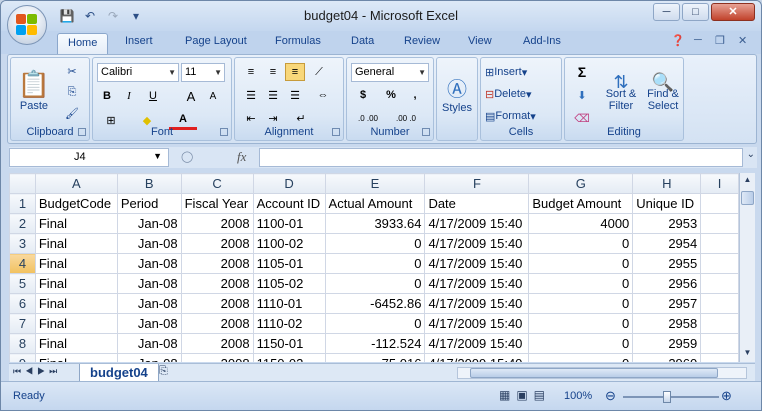 The image size is (762, 411). What do you see at coordinates (22, 243) in the screenshot?
I see `row-header: 3` at bounding box center [22, 243].